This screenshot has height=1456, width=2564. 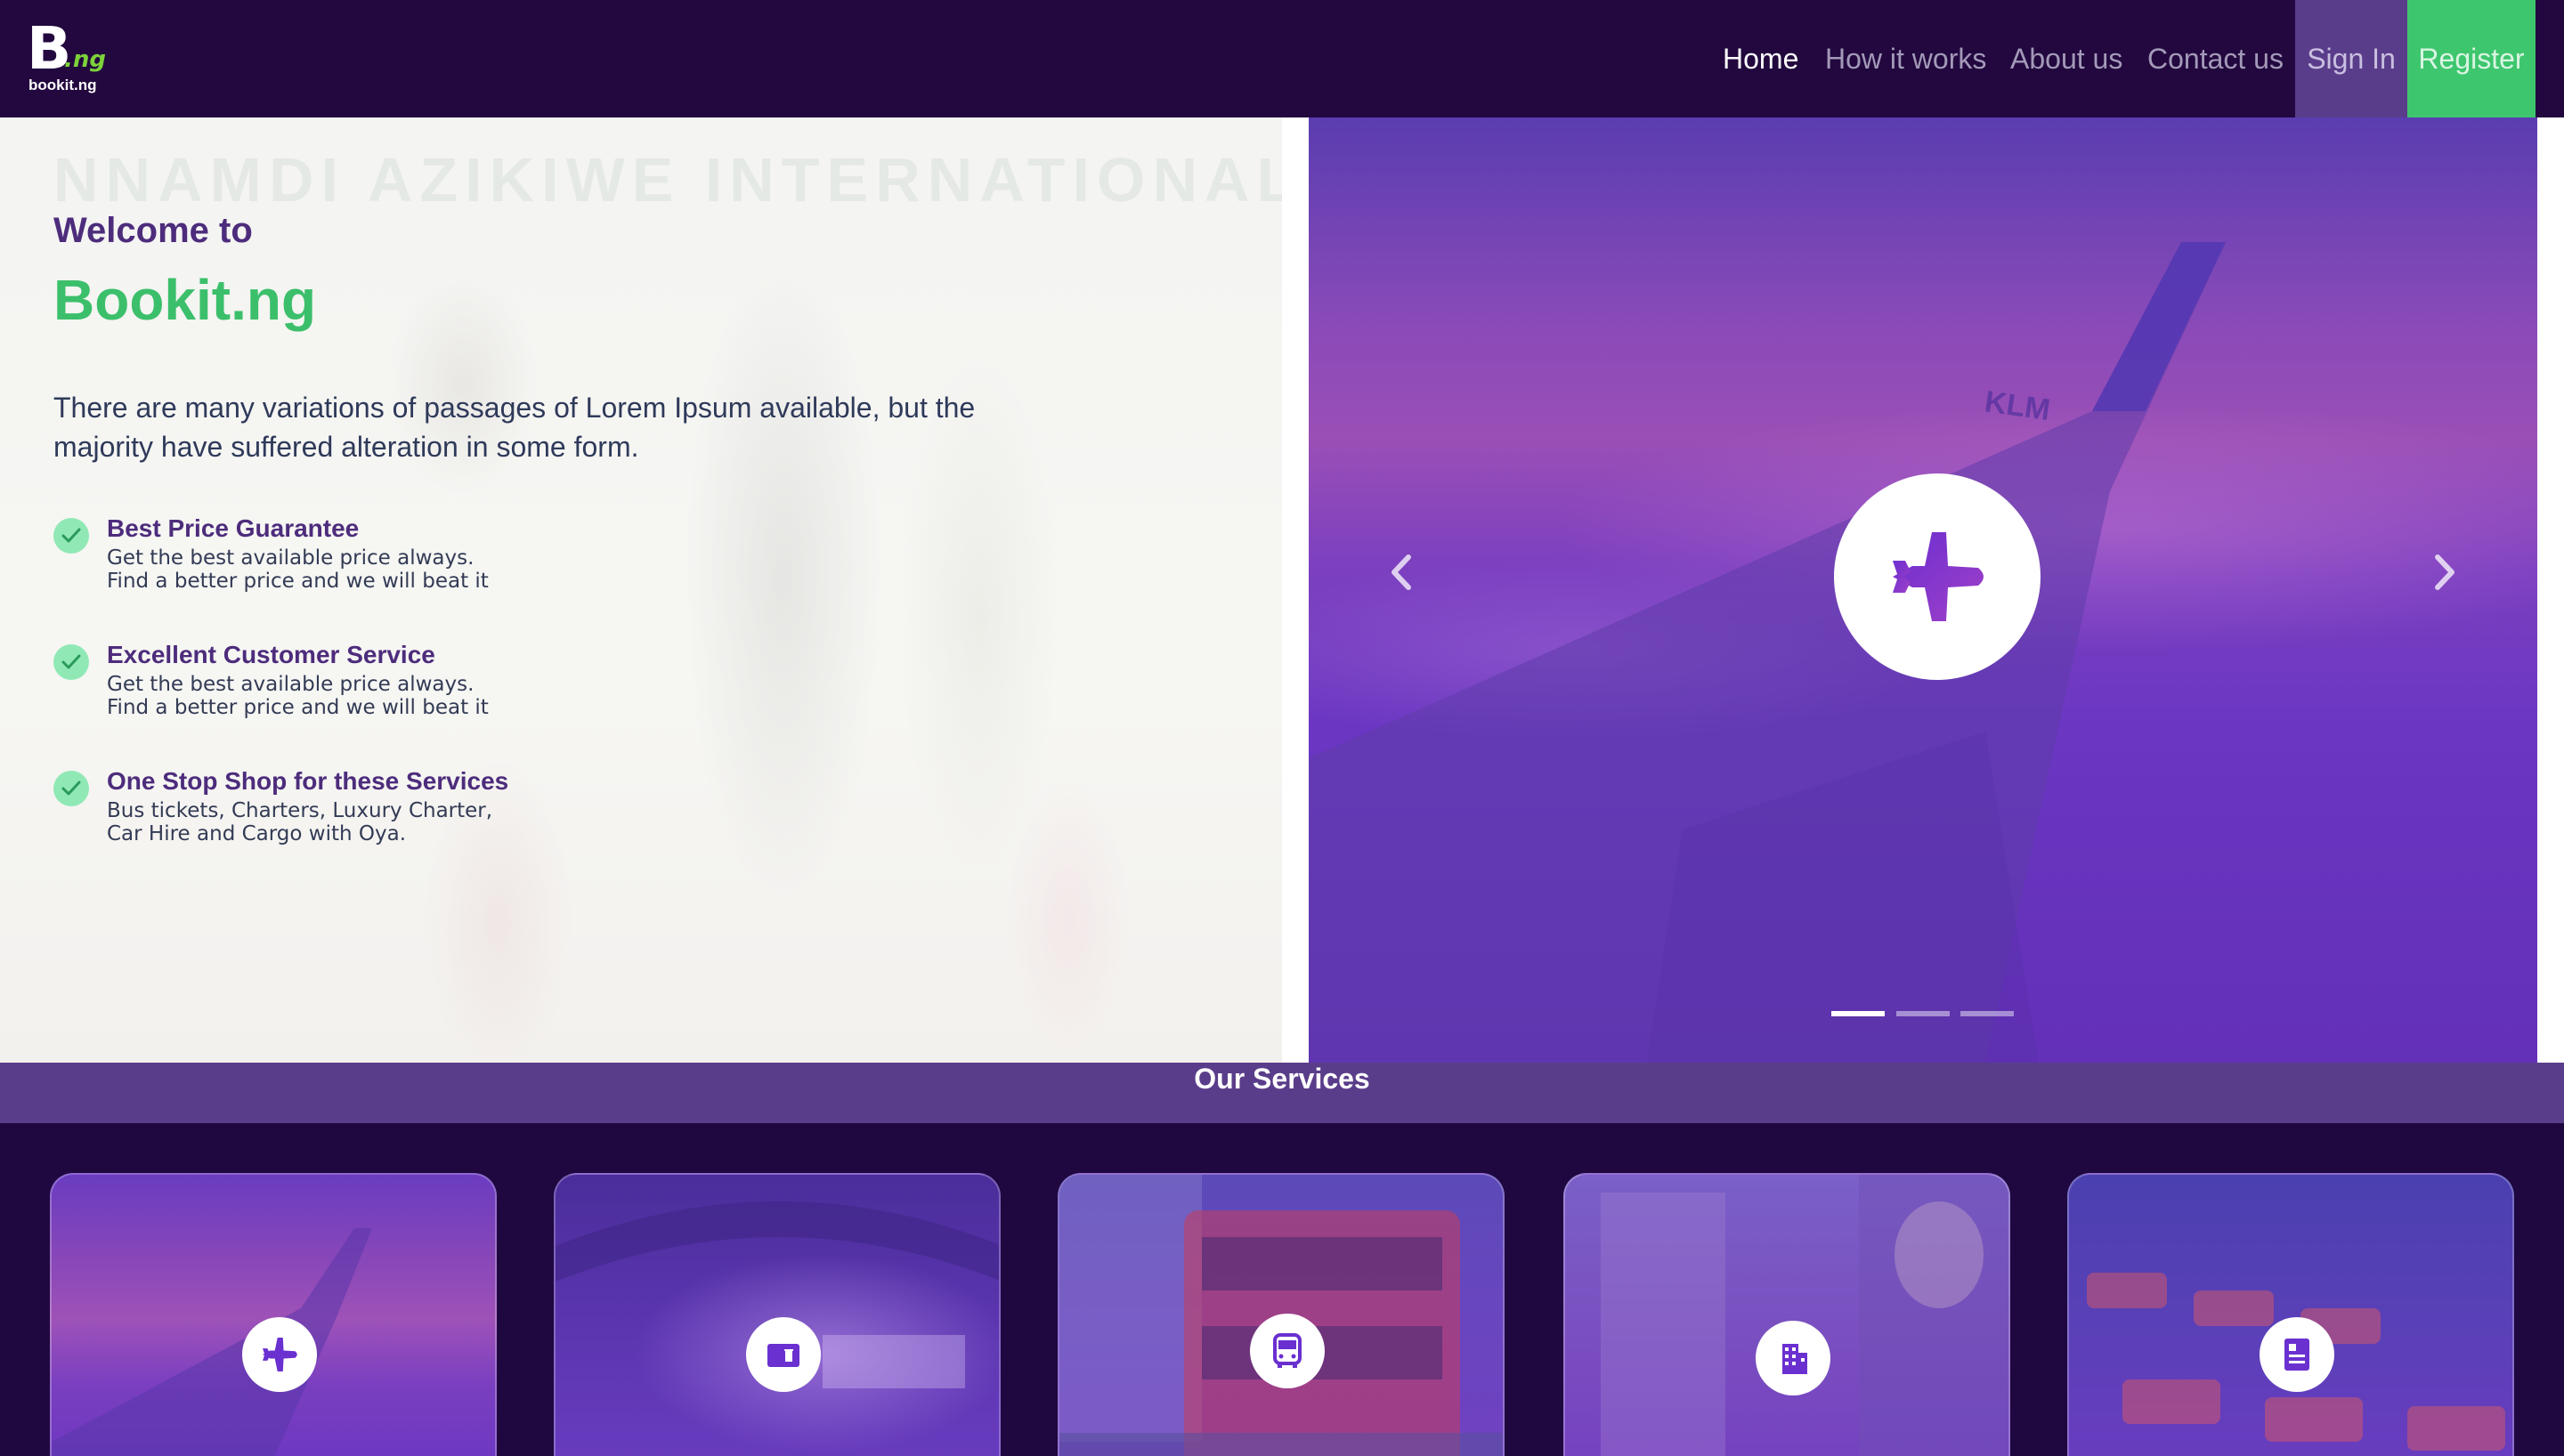 What do you see at coordinates (2066, 58) in the screenshot?
I see `nav-about-us: About us` at bounding box center [2066, 58].